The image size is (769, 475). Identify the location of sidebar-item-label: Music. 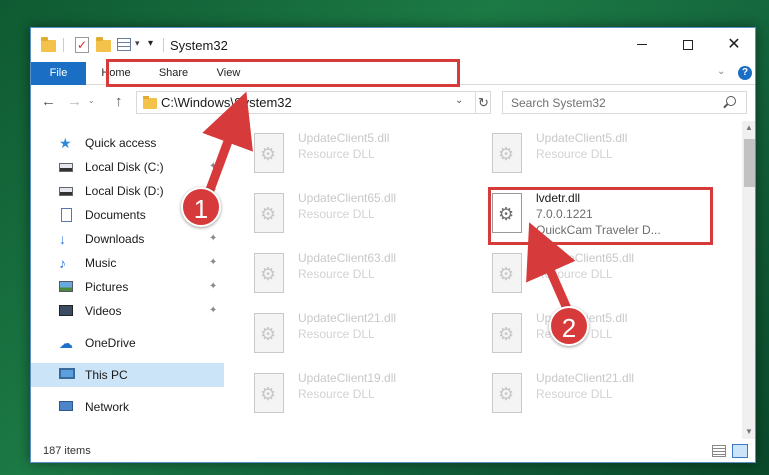
(101, 263).